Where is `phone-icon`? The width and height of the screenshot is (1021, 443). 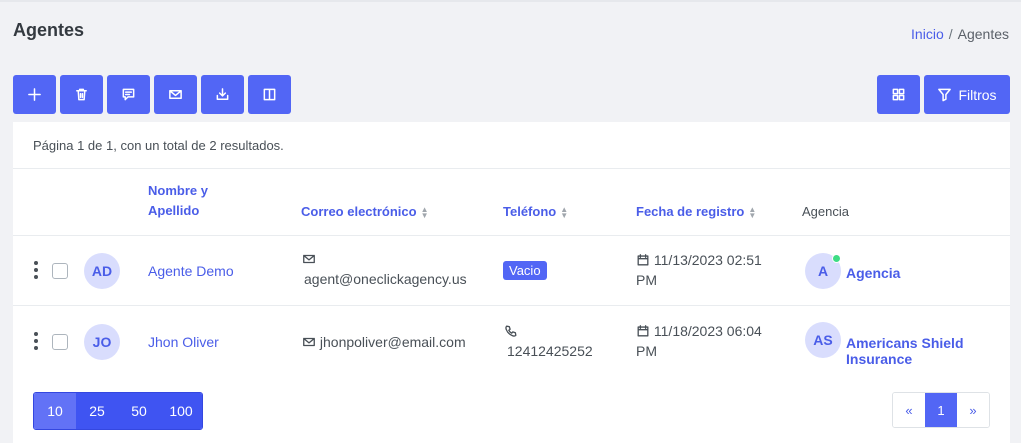 phone-icon is located at coordinates (511, 331).